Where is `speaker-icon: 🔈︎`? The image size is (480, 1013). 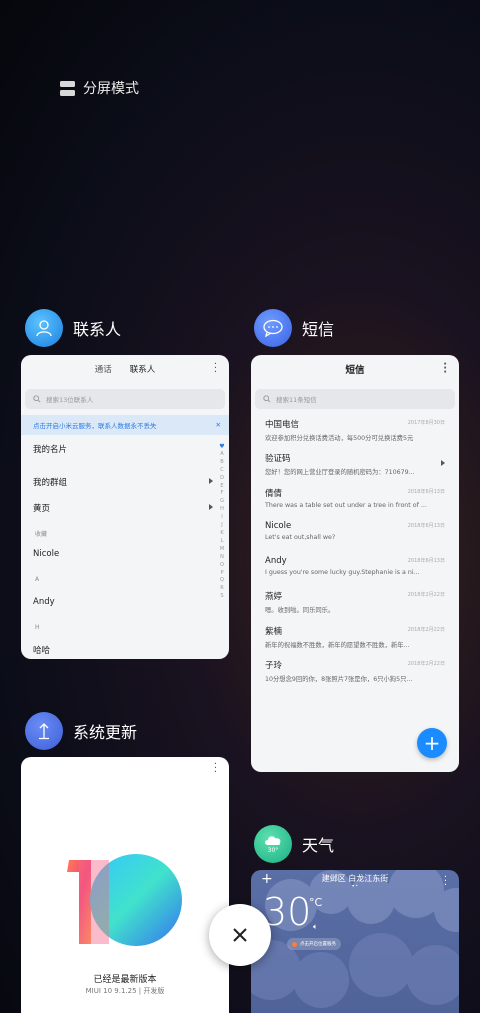
speaker-icon: 🔈︎ is located at coordinates (315, 927).